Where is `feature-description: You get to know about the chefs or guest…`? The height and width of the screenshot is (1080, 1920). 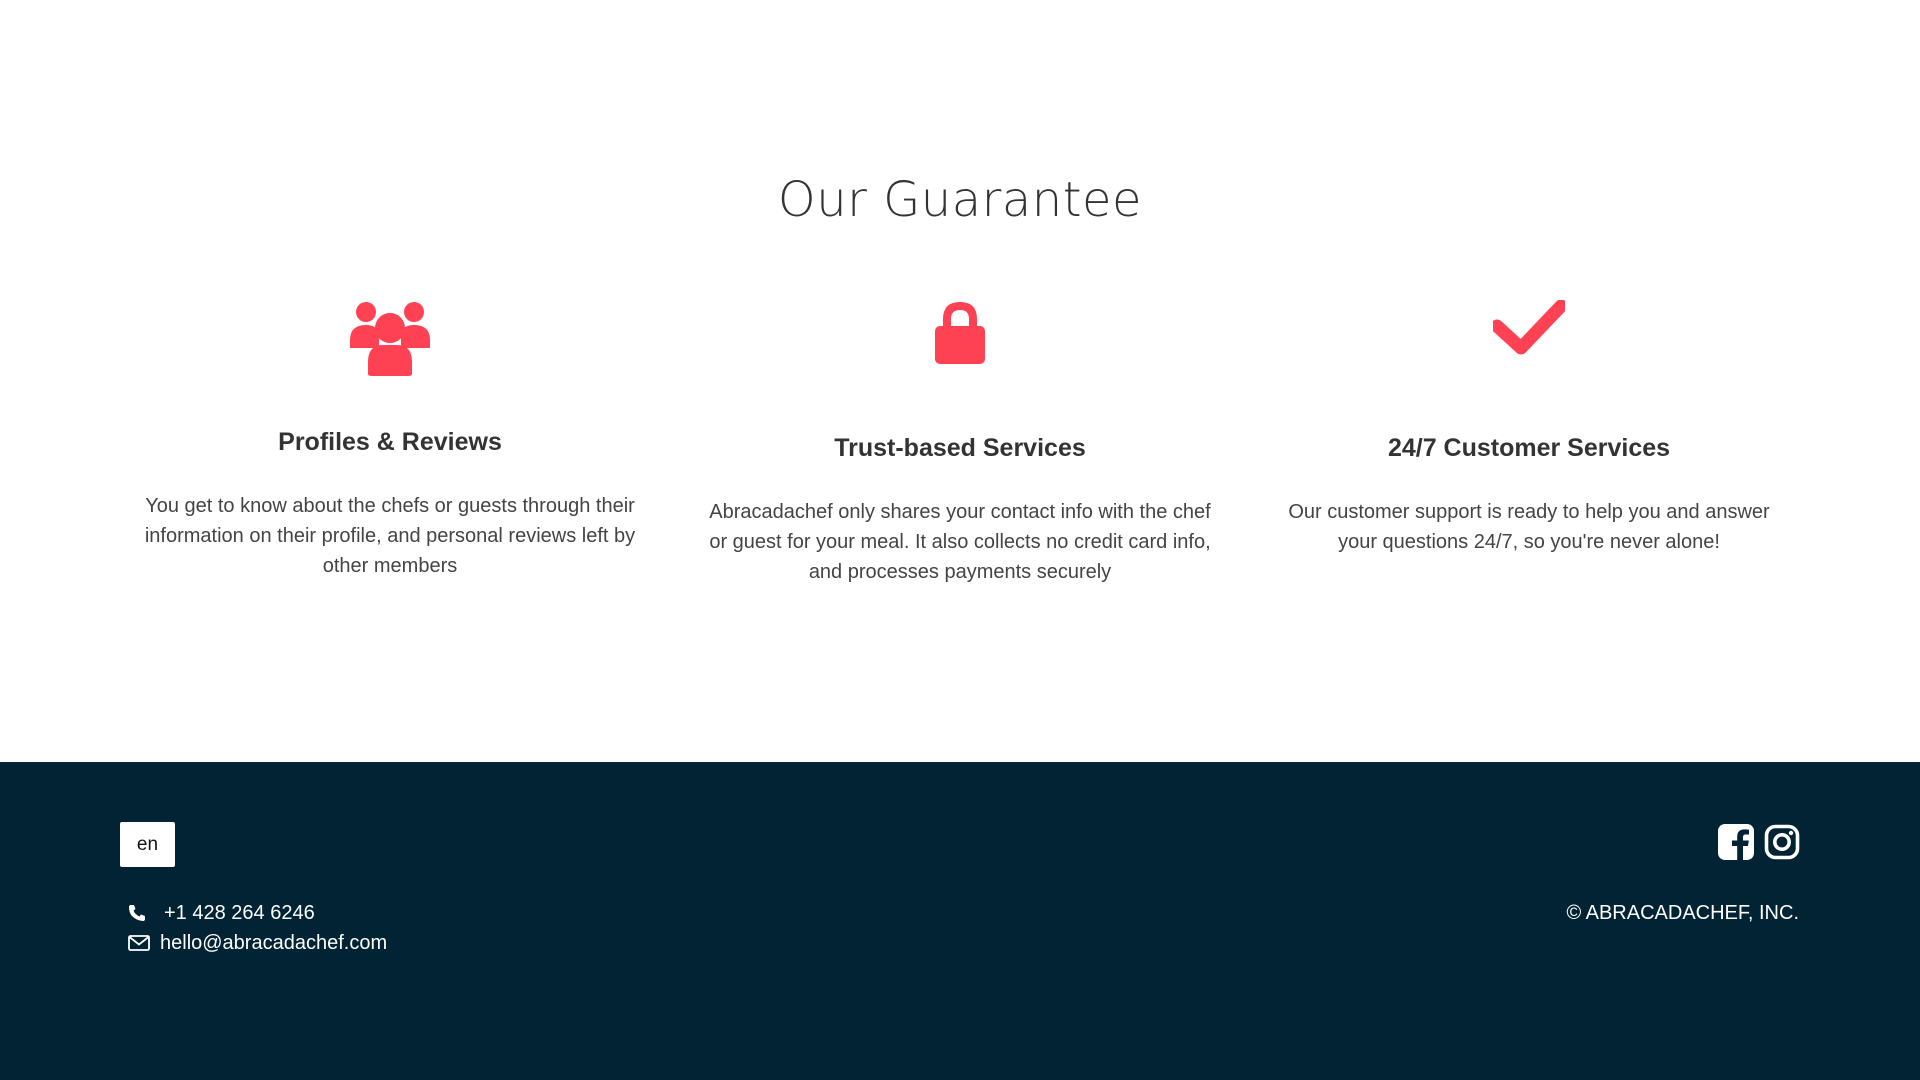
feature-description: You get to know about the chefs or guest… is located at coordinates (390, 536).